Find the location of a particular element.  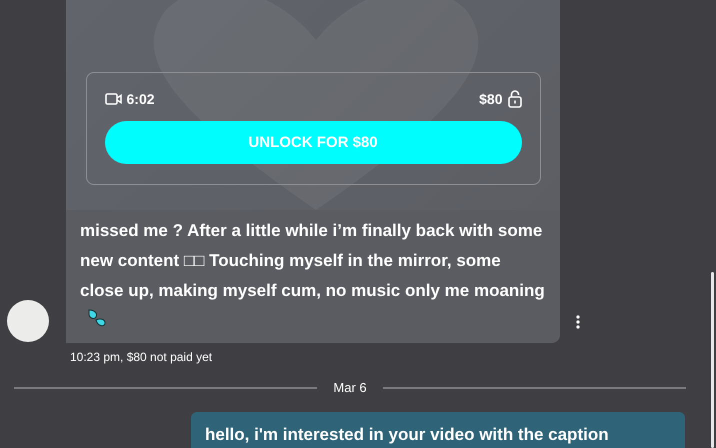

sweat-droplets-icon is located at coordinates (97, 318).